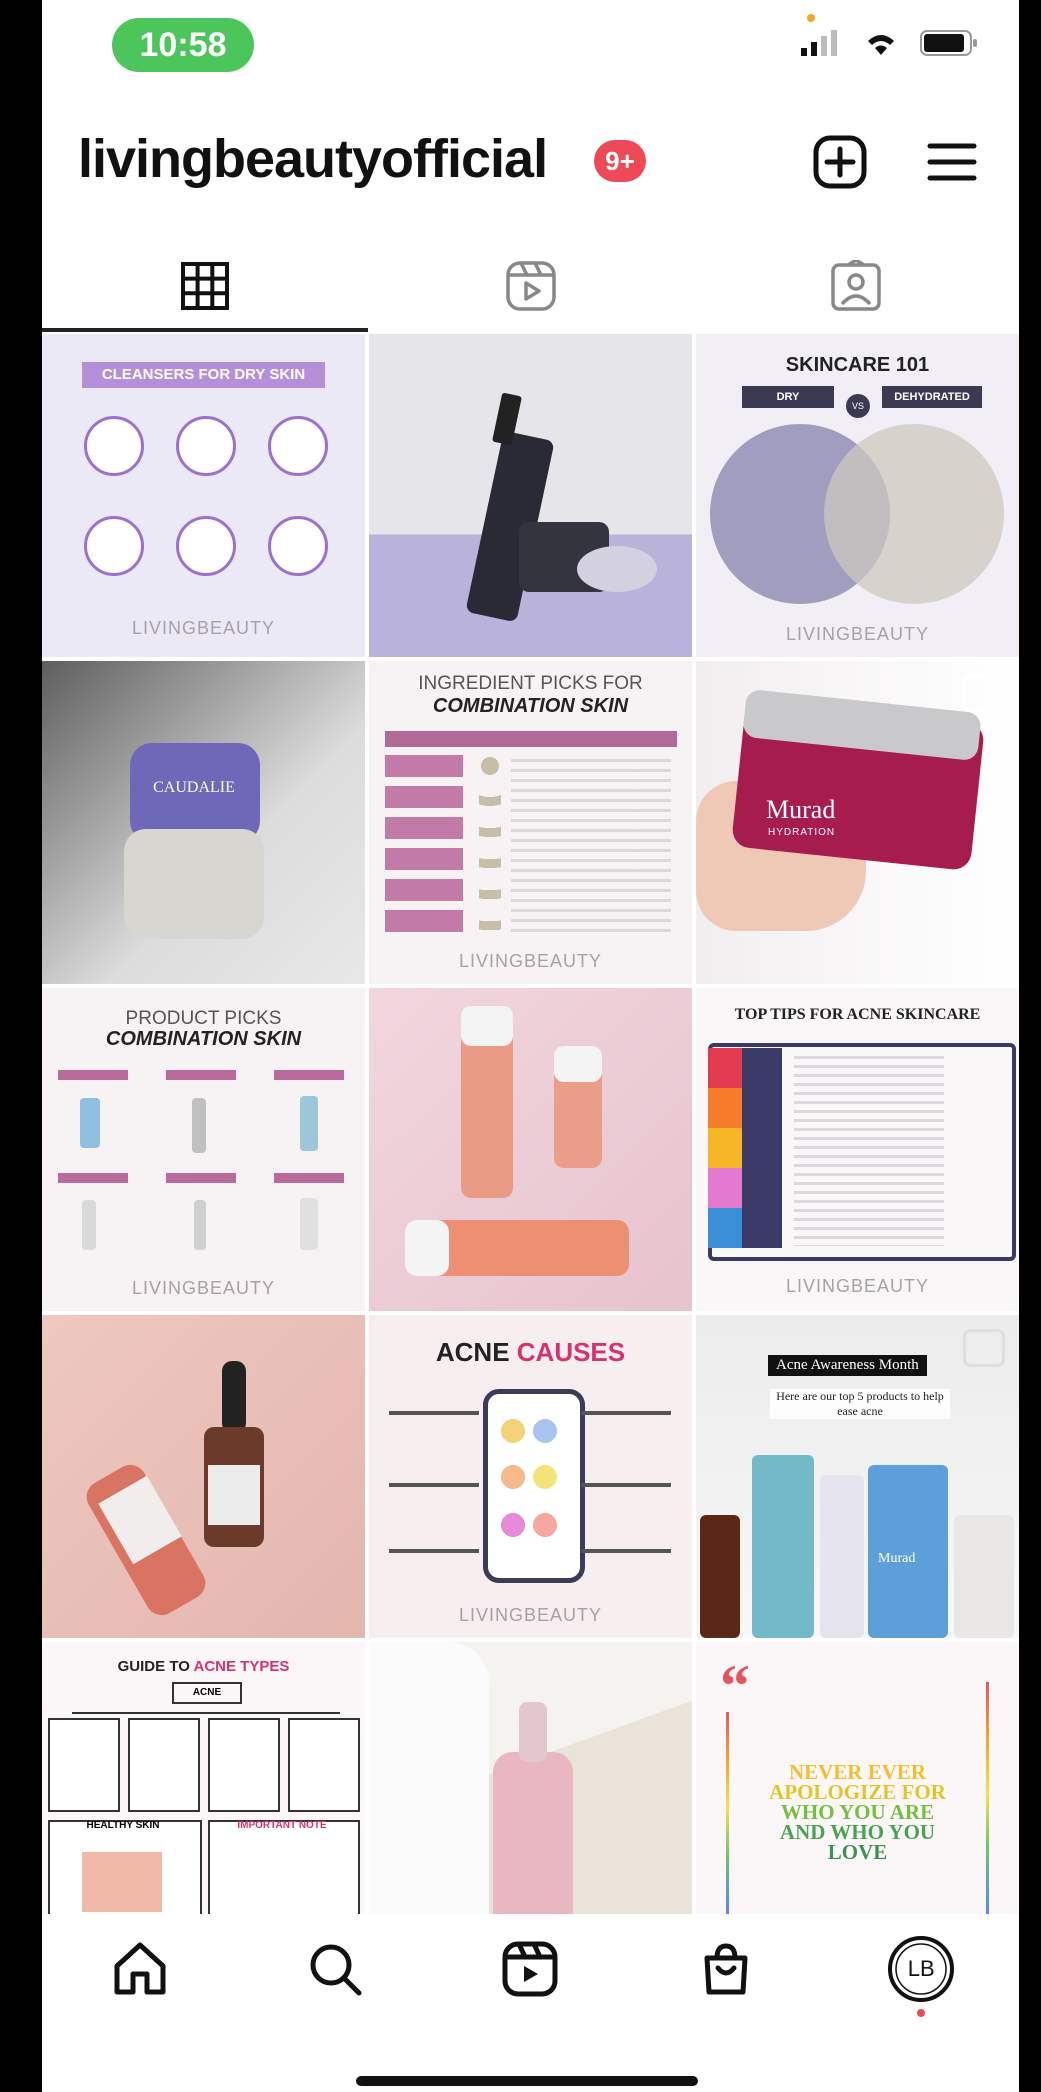  Describe the element at coordinates (203, 1476) in the screenshot. I see `post-serum-droppers` at that location.